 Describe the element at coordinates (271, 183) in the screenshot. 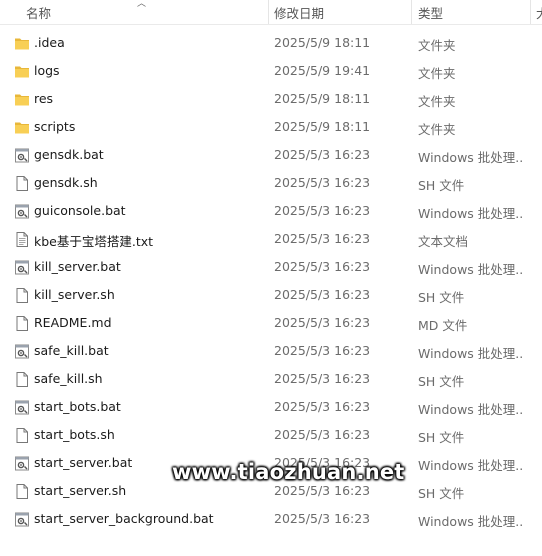

I see `file-row: gensdk.sh 2025/5/3 16:23 SH 文件` at that location.